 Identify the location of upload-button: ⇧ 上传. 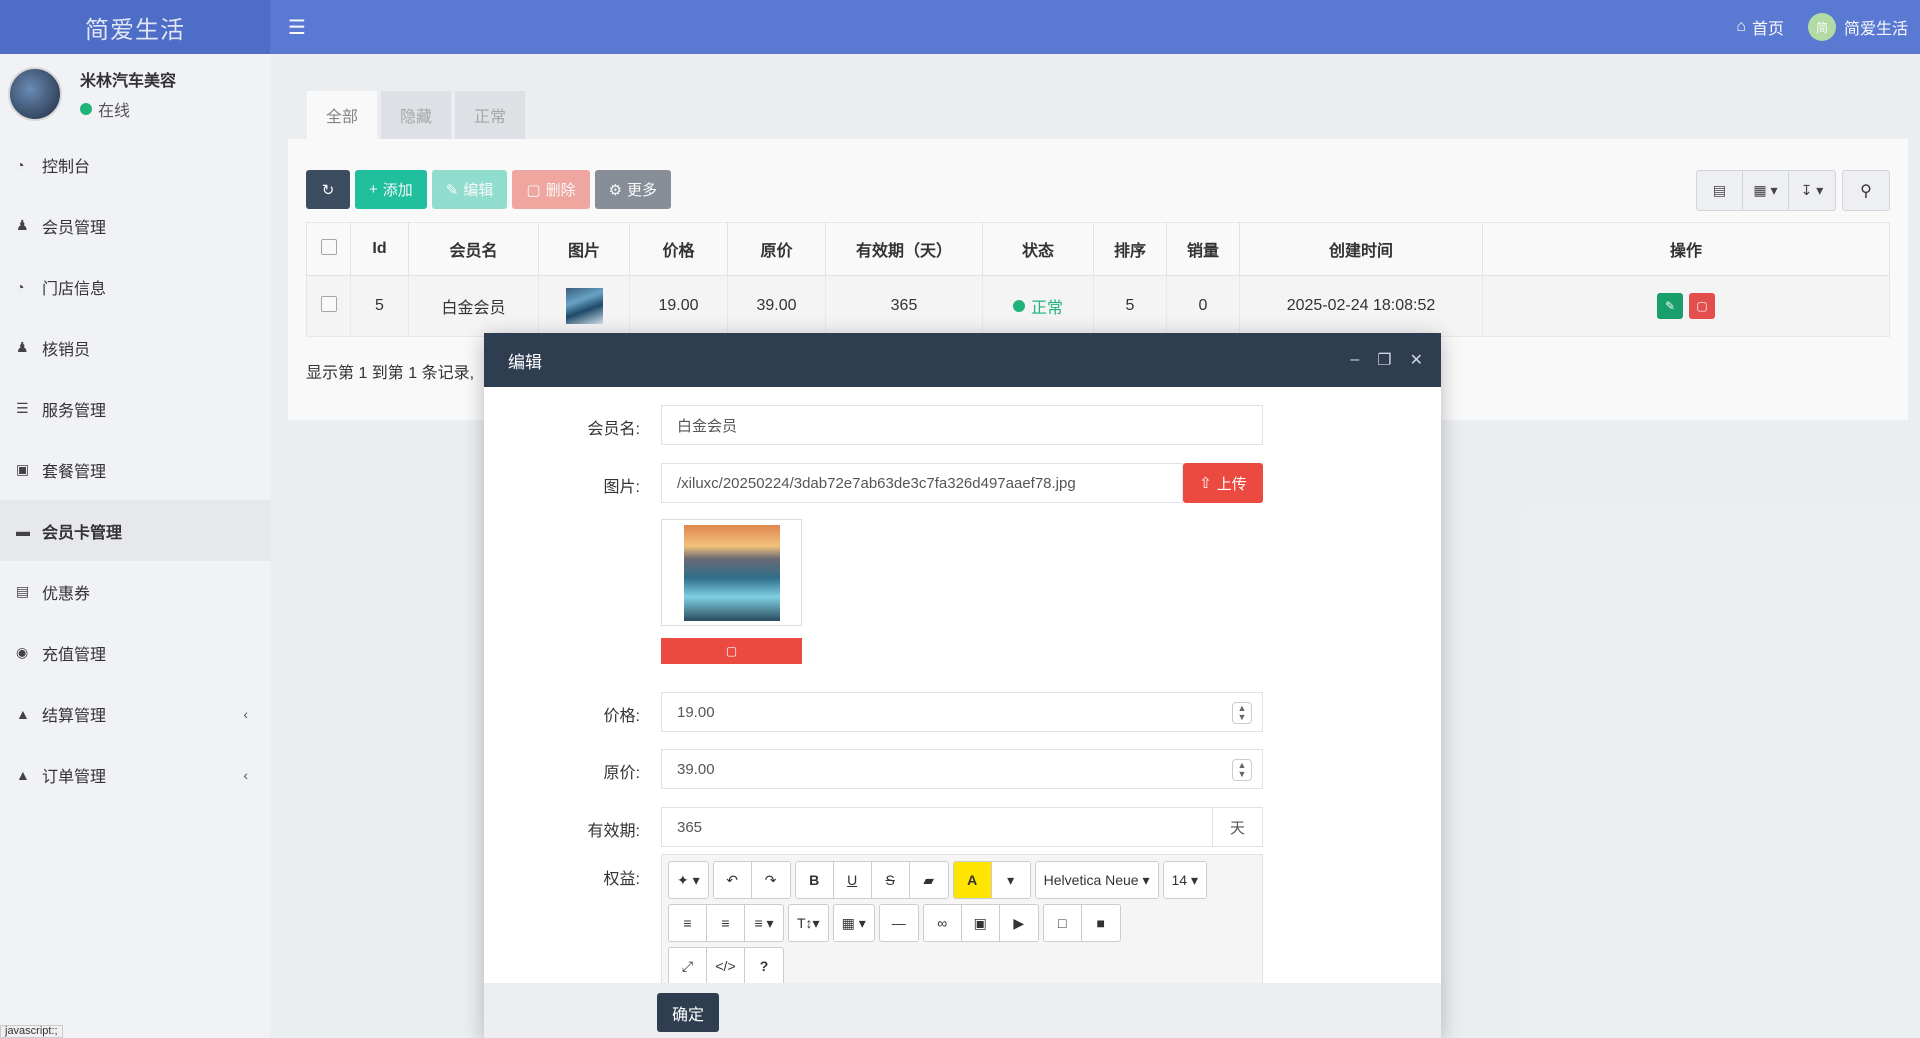
(1223, 483).